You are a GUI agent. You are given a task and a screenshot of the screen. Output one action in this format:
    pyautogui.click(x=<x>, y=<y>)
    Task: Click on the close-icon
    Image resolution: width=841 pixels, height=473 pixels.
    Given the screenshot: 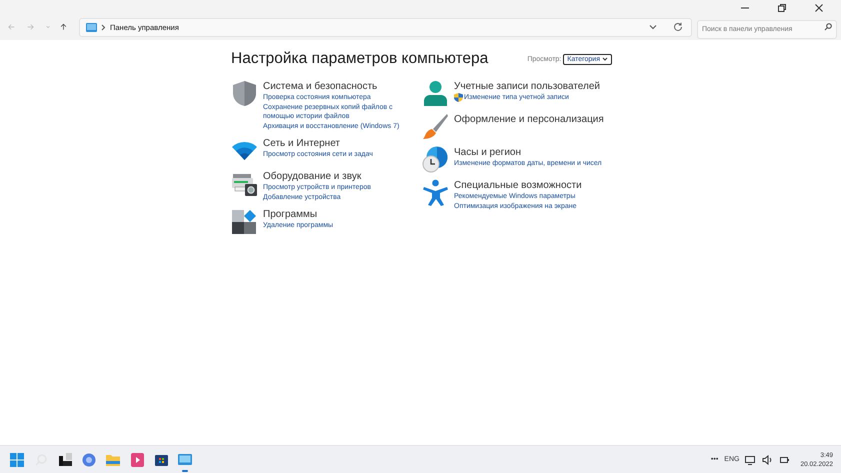 What is the action you would take?
    pyautogui.click(x=819, y=8)
    